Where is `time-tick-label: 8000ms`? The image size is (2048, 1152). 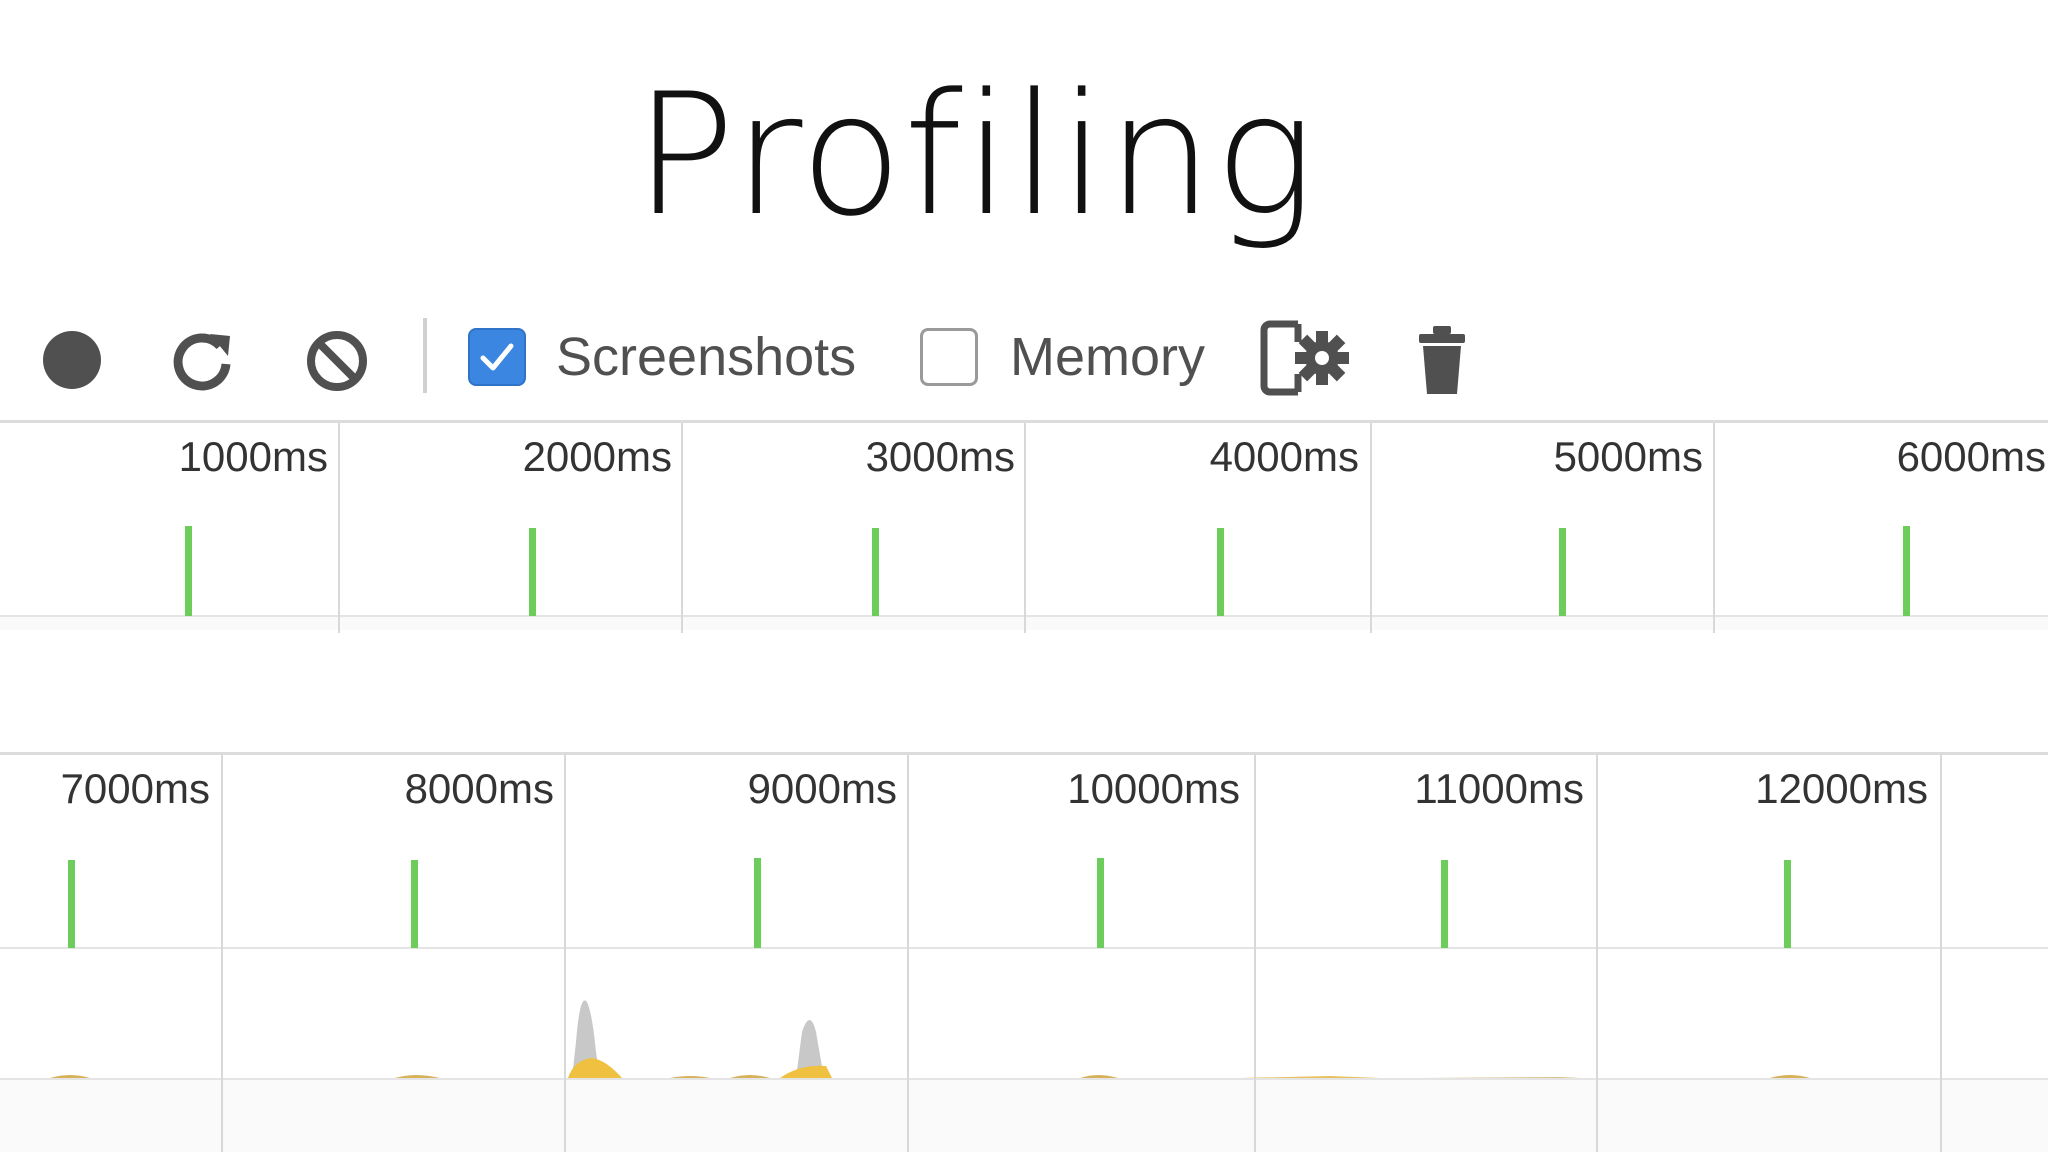
time-tick-label: 8000ms is located at coordinates (479, 788).